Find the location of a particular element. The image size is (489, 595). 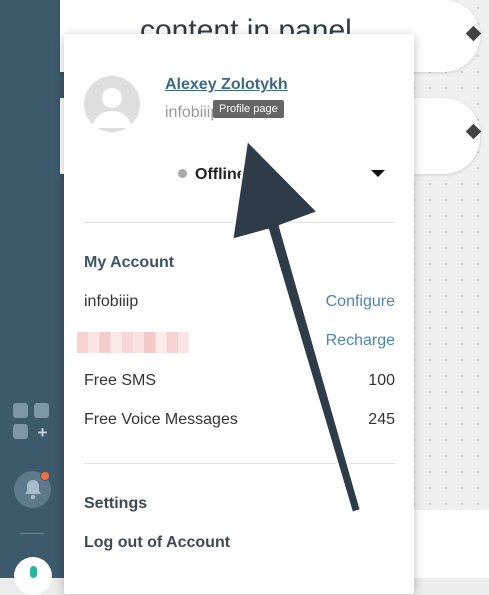

section-title: My Account is located at coordinates (129, 262).